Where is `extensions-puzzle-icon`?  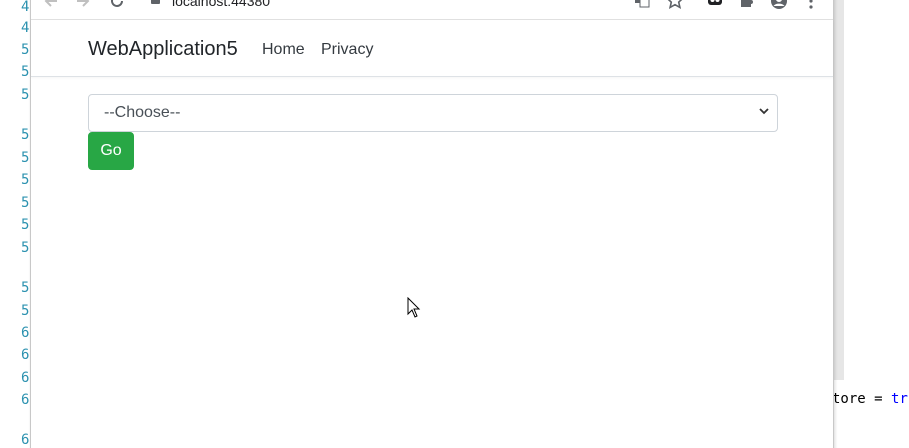 extensions-puzzle-icon is located at coordinates (747, 6).